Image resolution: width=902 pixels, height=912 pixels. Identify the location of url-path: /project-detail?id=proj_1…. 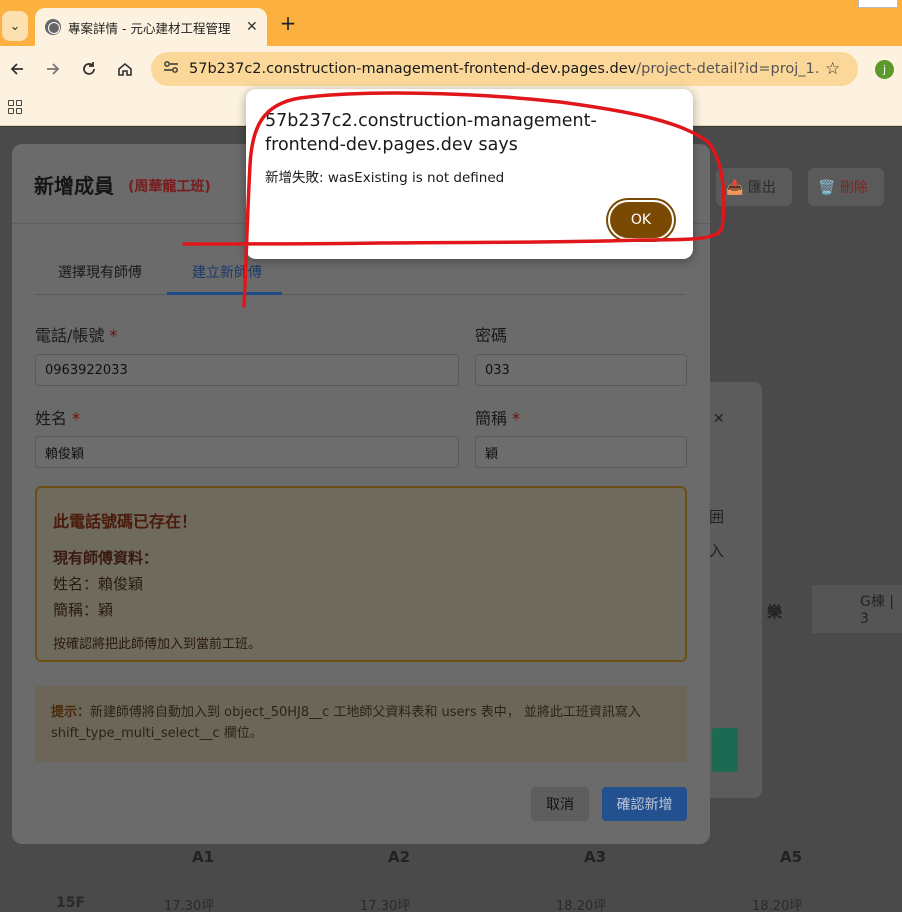
(727, 69).